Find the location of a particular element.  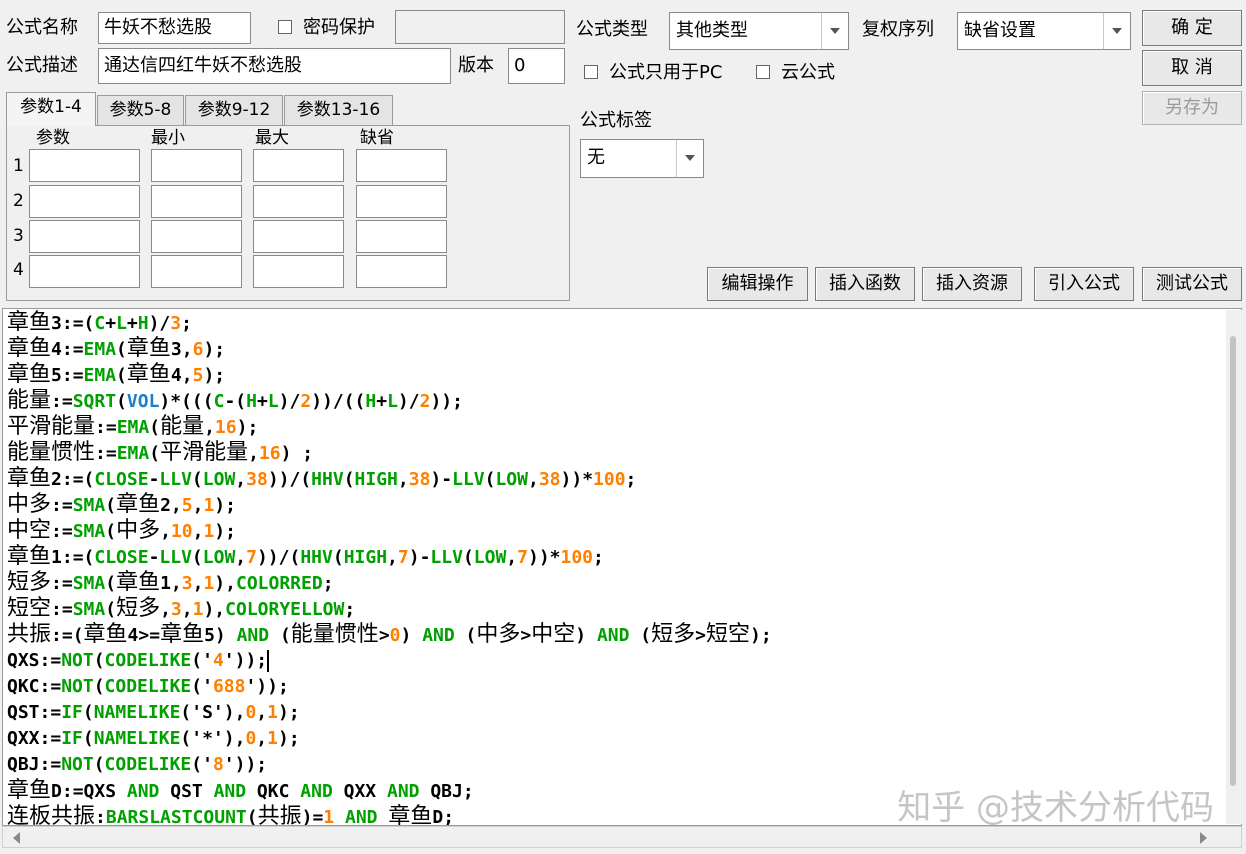

code-line: 章鱼4:=EMA(章鱼3,6); is located at coordinates (116, 349).